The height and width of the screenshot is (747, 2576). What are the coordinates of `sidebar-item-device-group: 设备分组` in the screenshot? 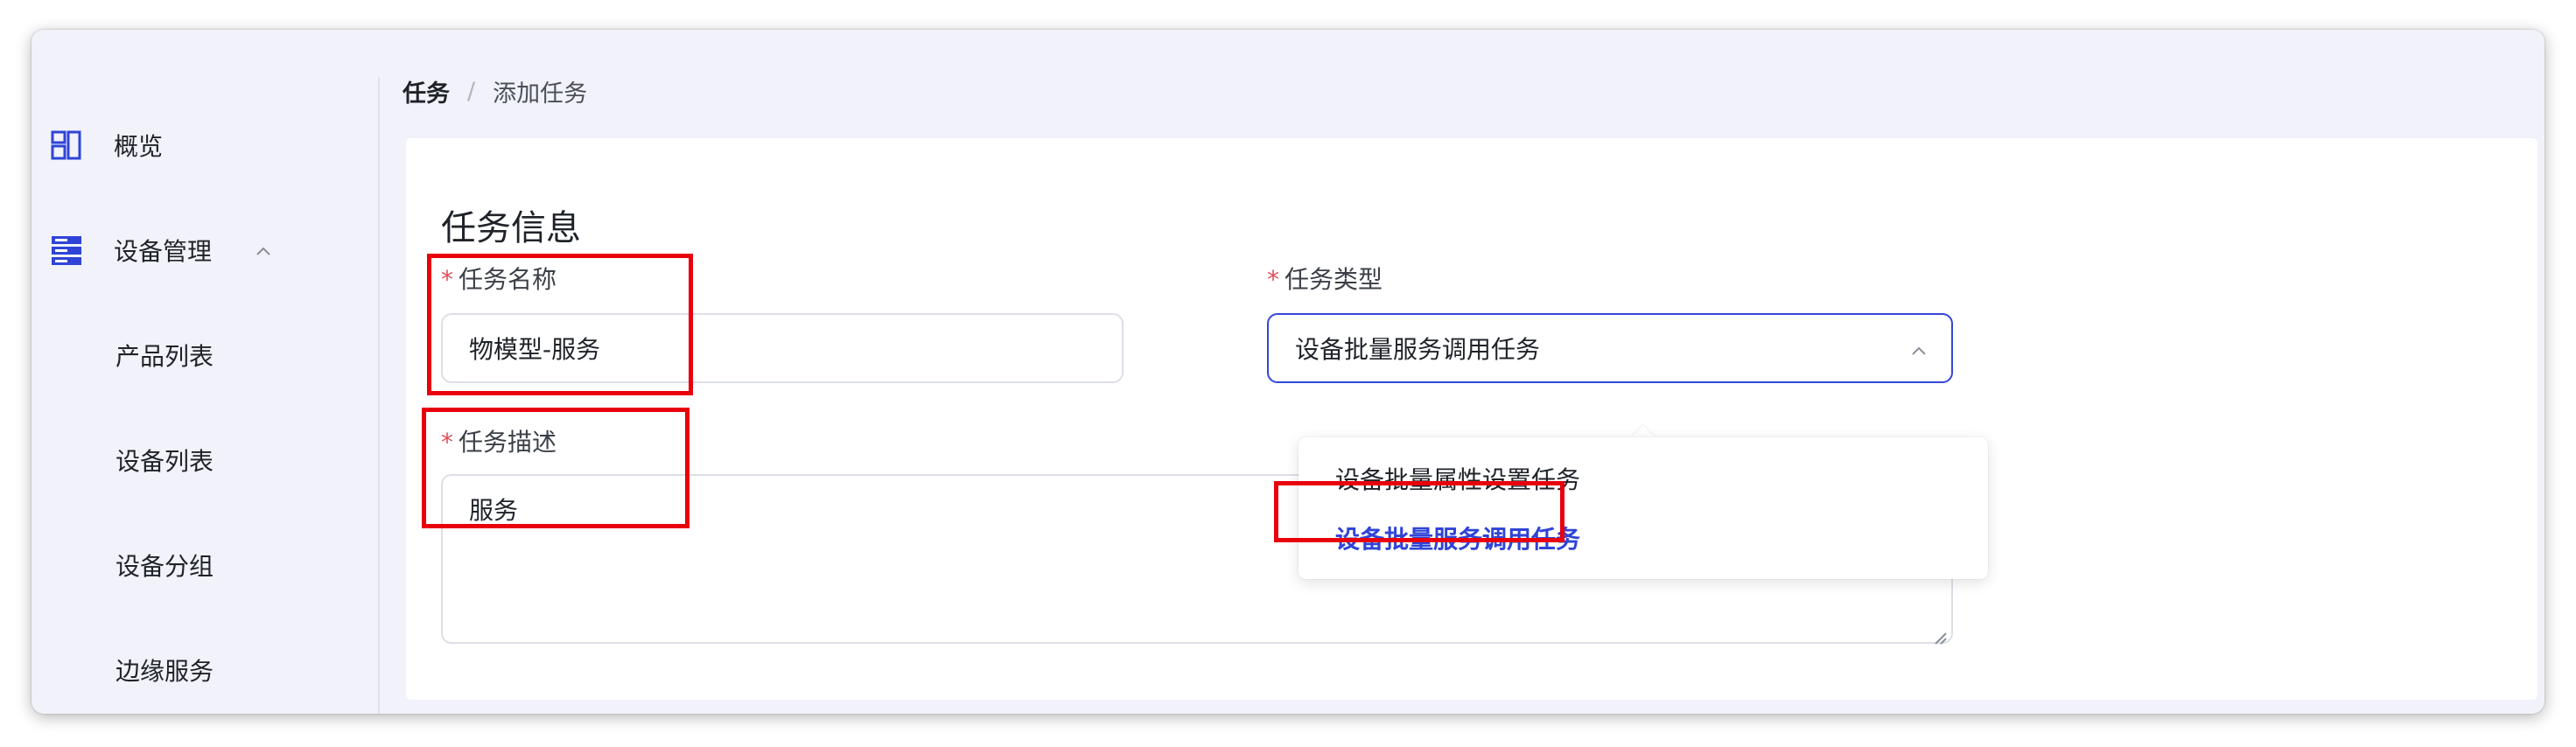 It's located at (205, 565).